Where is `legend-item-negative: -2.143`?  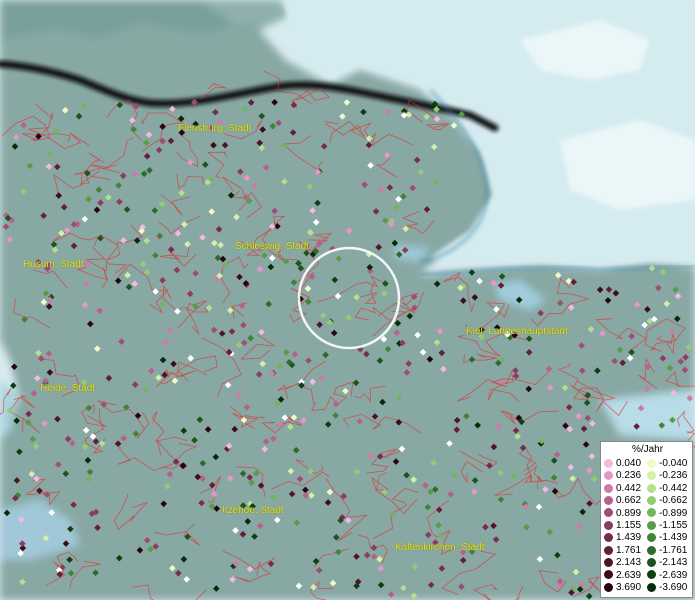
legend-item-negative: -2.143 is located at coordinates (667, 563).